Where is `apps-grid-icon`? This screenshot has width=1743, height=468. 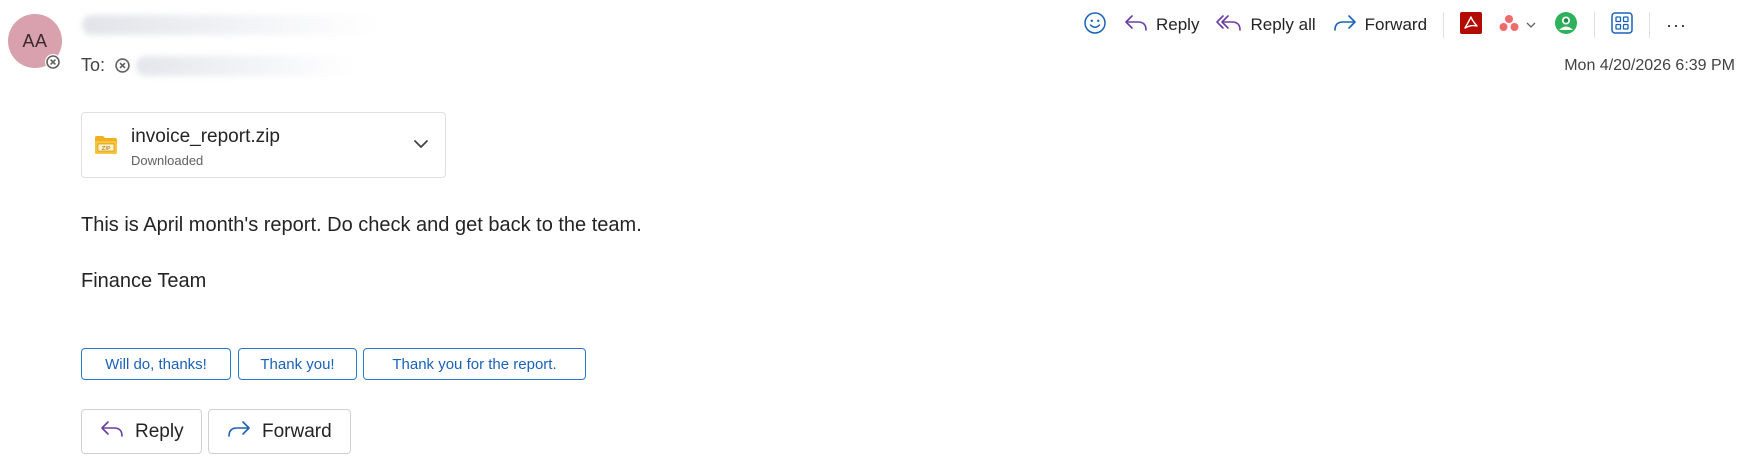
apps-grid-icon is located at coordinates (1622, 25).